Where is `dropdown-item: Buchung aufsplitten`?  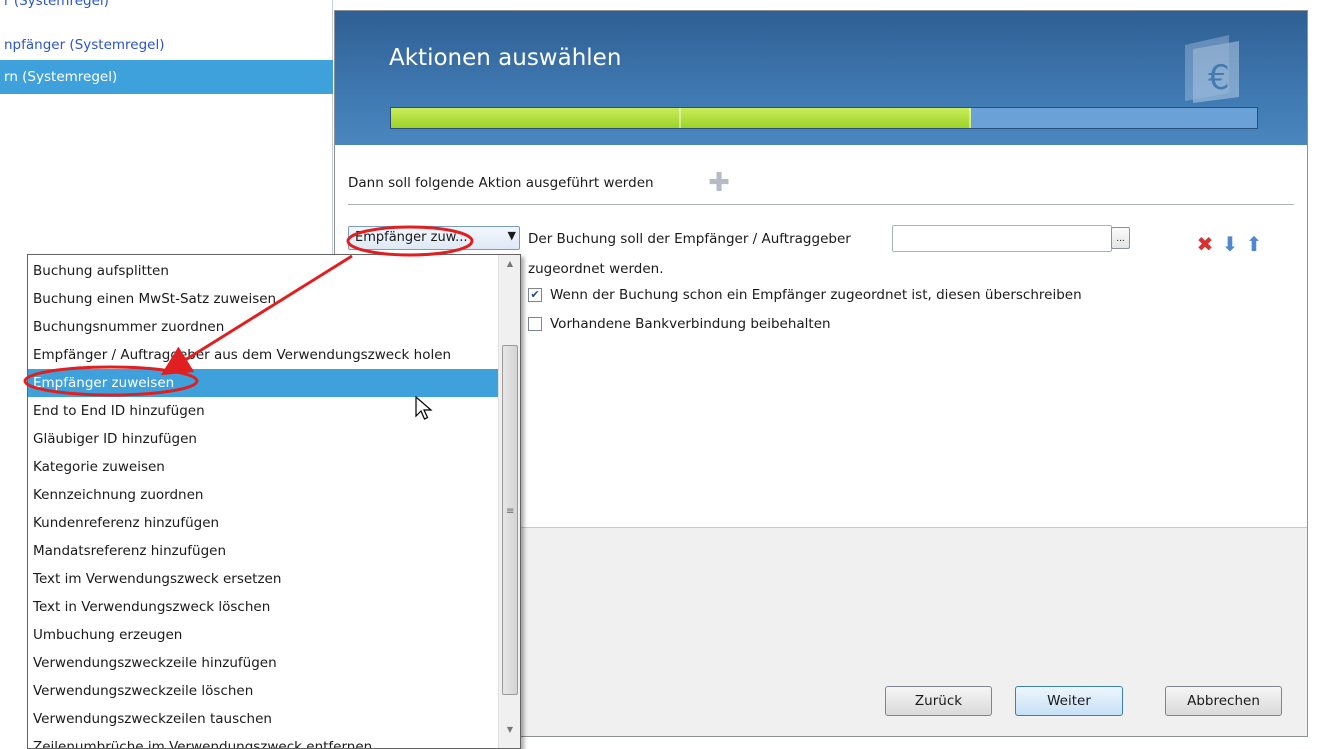
dropdown-item: Buchung aufsplitten is located at coordinates (263, 271).